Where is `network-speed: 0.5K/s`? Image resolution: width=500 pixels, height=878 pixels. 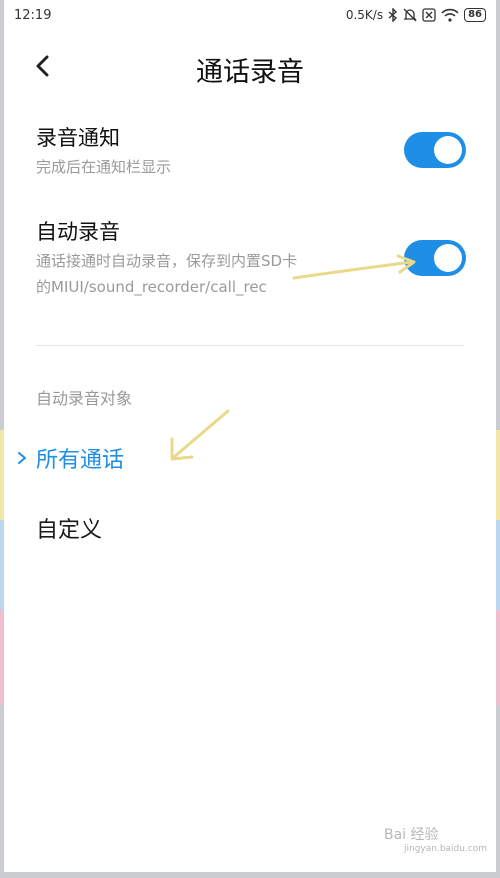 network-speed: 0.5K/s is located at coordinates (364, 15).